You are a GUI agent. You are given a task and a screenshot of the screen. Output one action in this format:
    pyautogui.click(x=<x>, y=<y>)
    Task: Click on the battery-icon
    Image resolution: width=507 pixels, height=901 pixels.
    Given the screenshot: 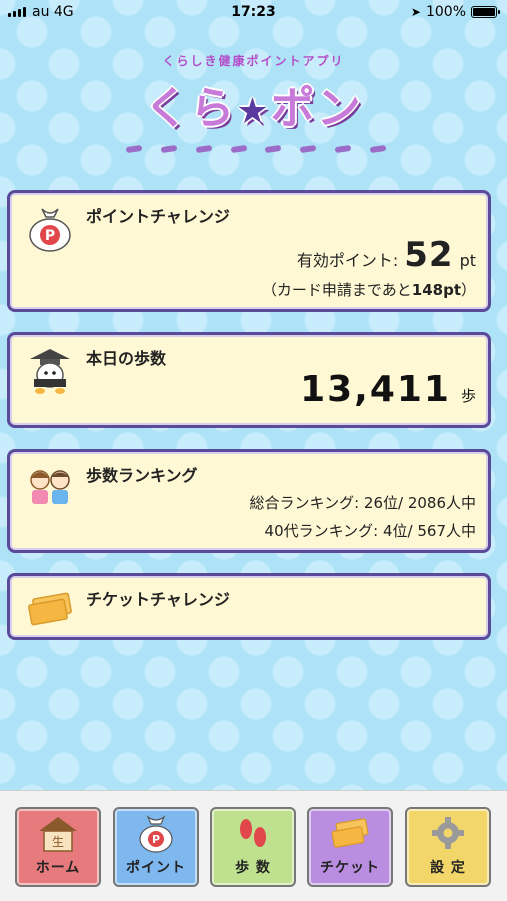 What is the action you would take?
    pyautogui.click(x=485, y=12)
    